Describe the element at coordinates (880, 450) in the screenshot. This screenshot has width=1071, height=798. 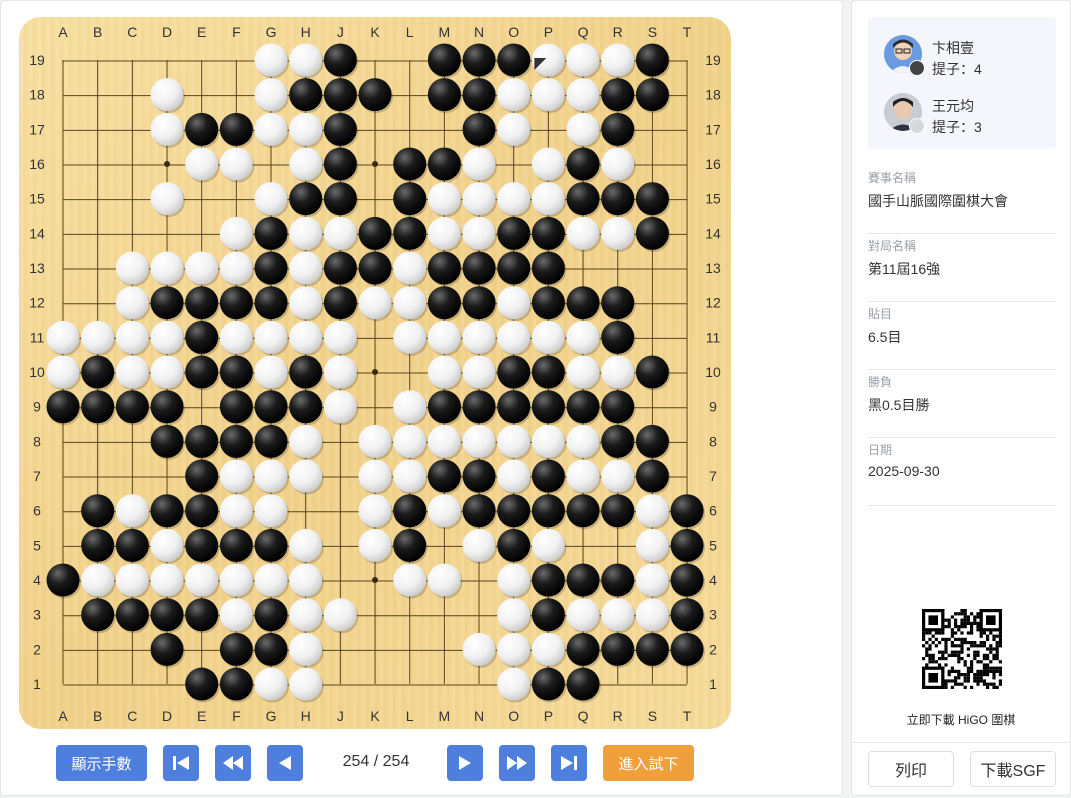
I see `info-label: 日期` at that location.